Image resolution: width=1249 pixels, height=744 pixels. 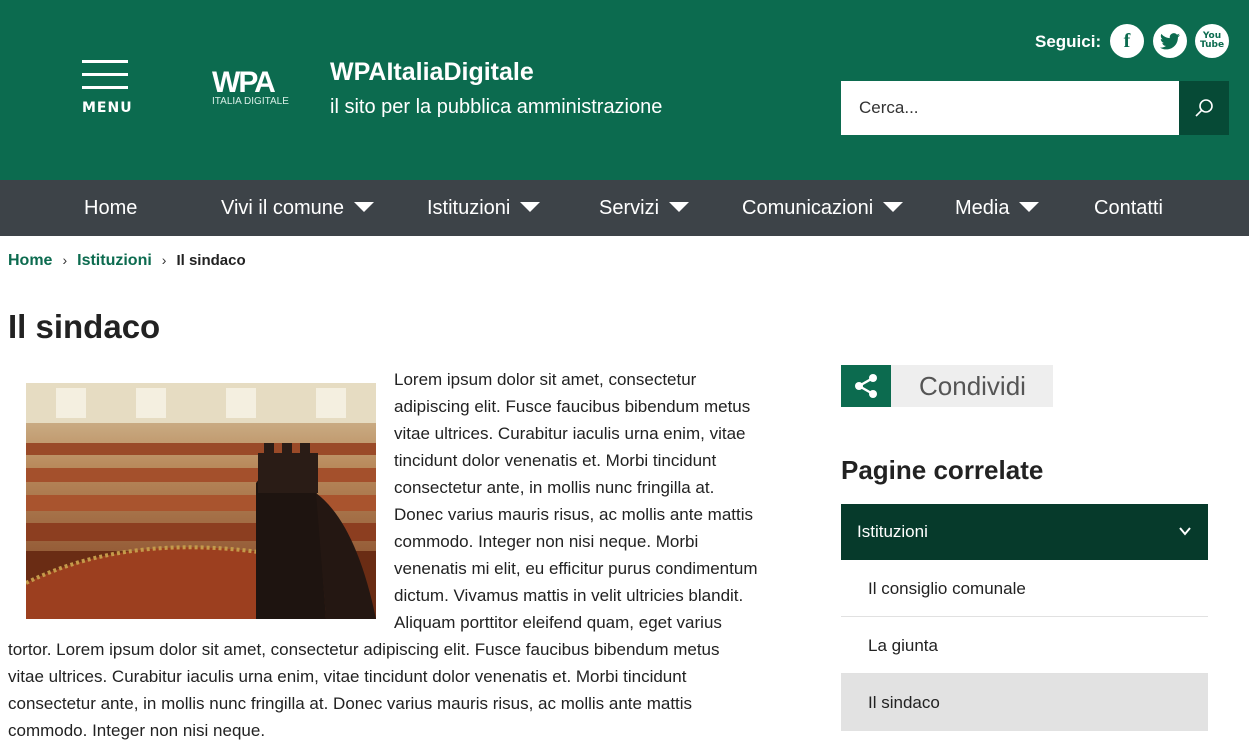 I want to click on council-chamber-image, so click(x=201, y=501).